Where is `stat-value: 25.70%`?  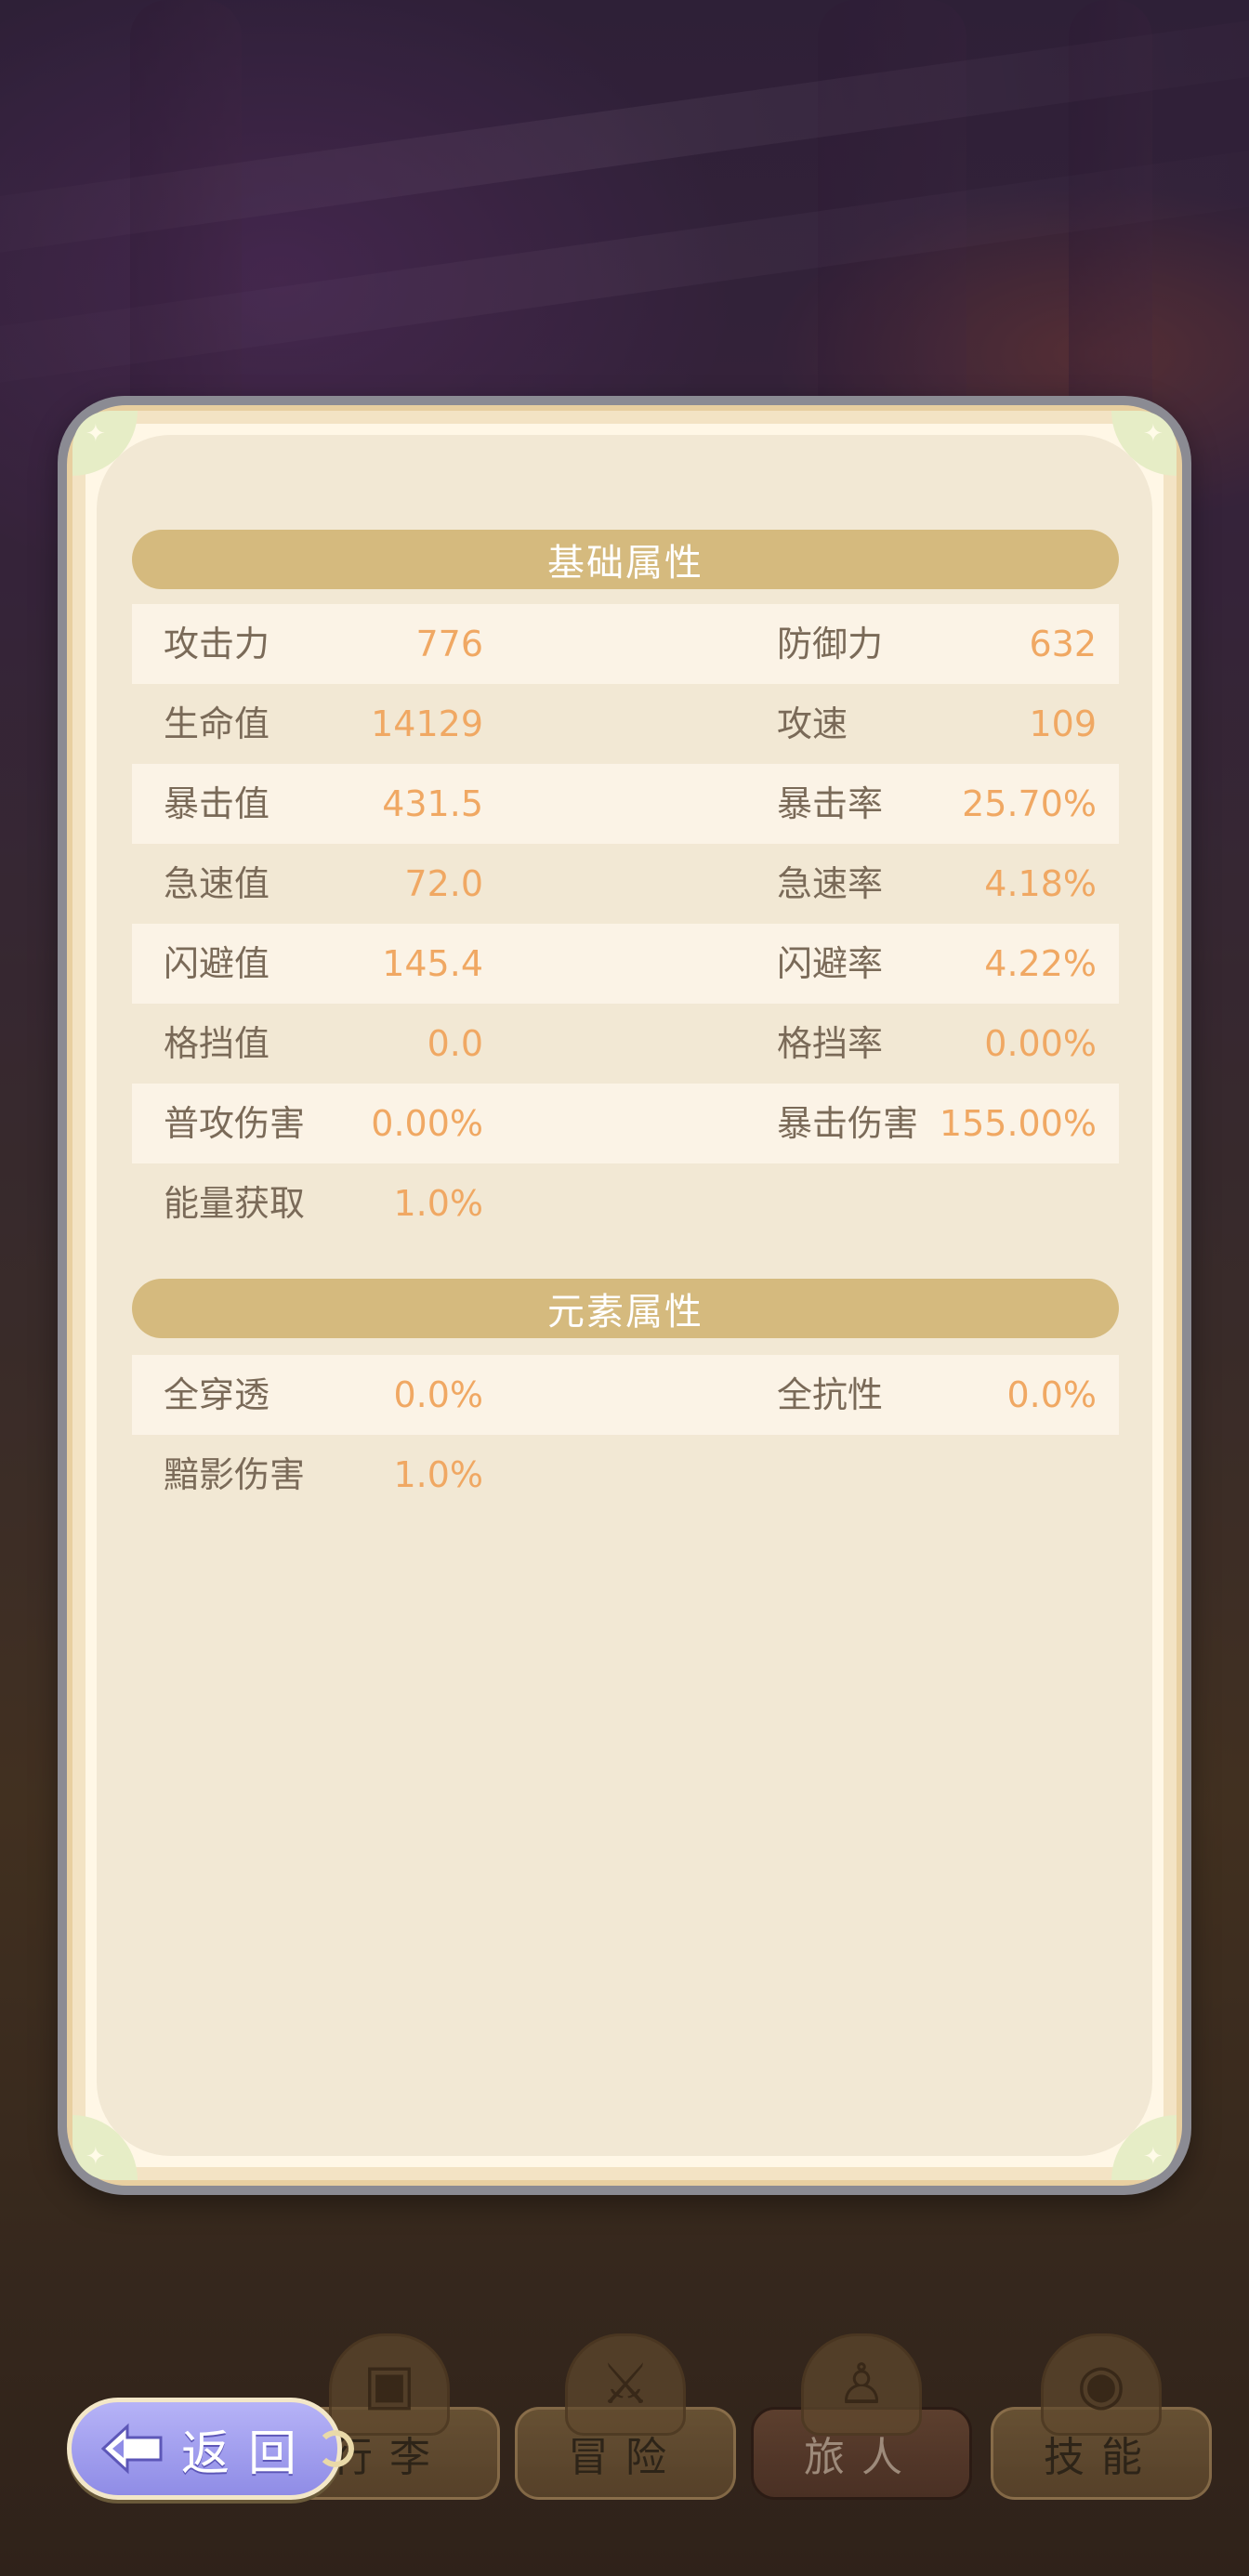
stat-value: 25.70% is located at coordinates (1029, 803).